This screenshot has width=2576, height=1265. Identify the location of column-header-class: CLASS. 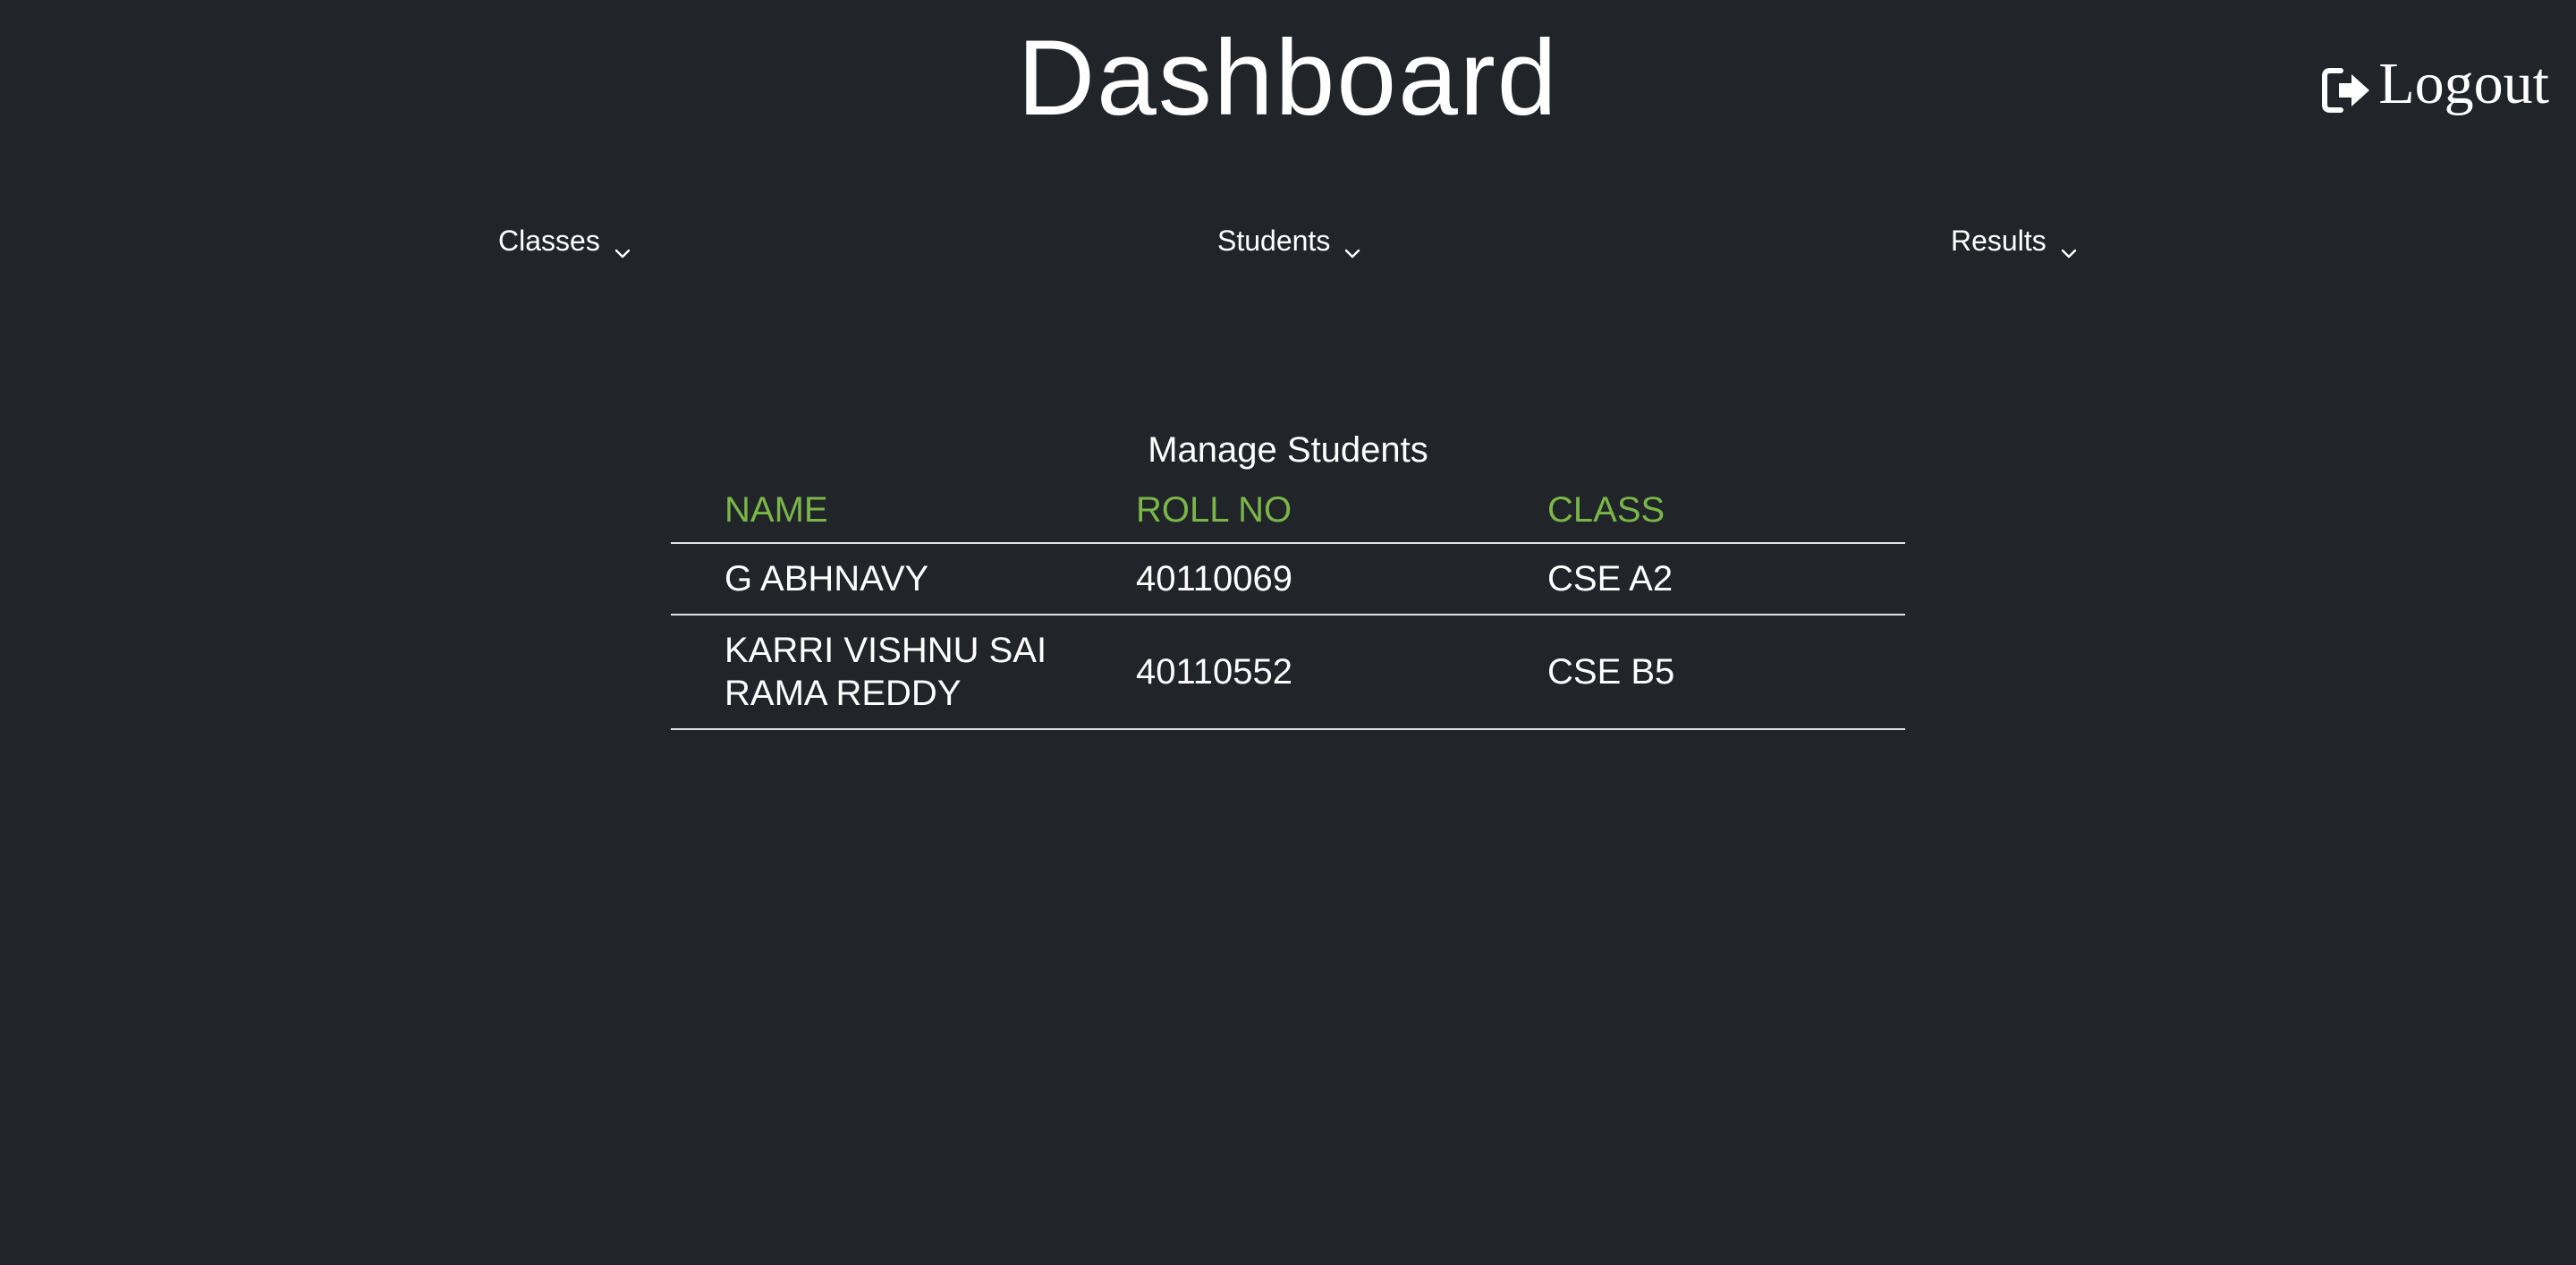
(1606, 510).